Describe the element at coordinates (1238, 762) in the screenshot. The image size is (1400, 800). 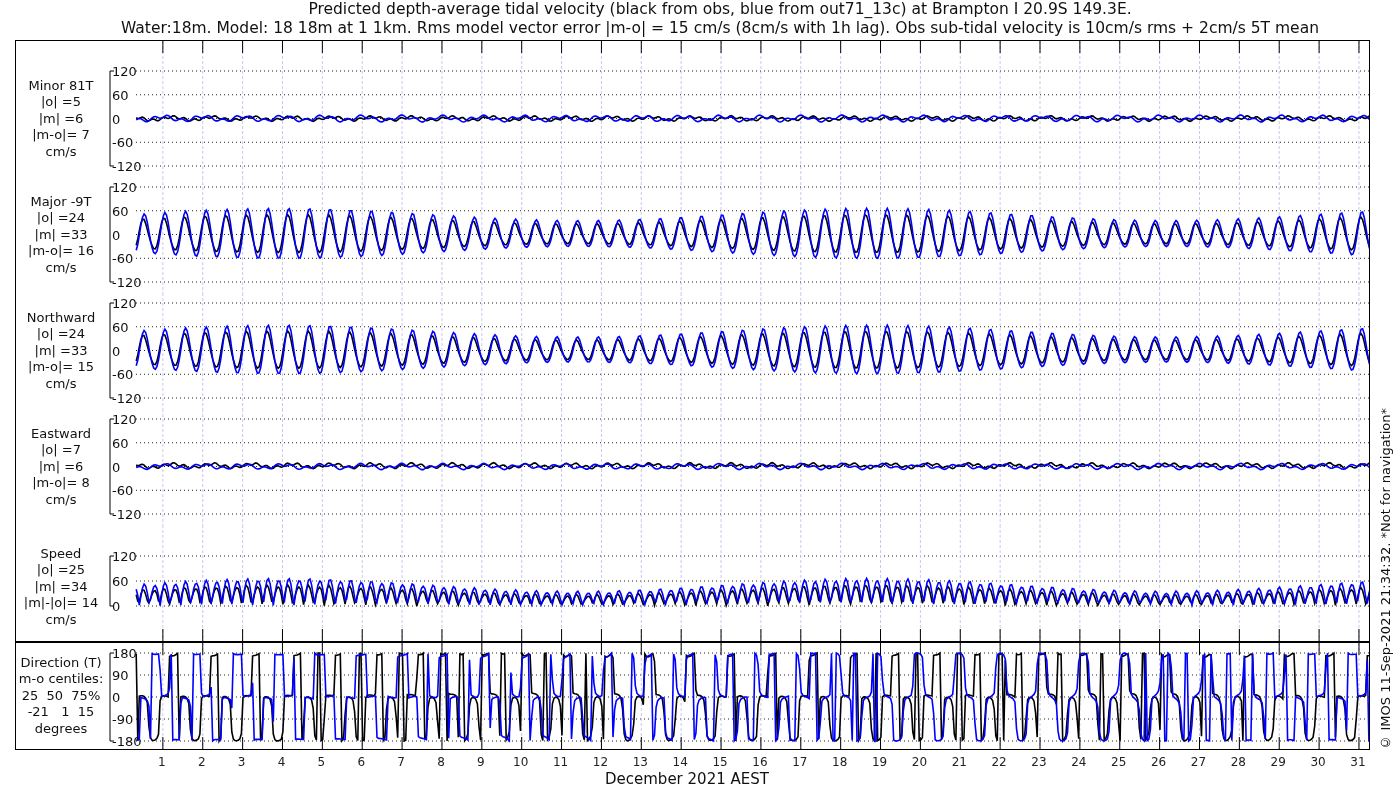
I see `x-tick-label: 28` at that location.